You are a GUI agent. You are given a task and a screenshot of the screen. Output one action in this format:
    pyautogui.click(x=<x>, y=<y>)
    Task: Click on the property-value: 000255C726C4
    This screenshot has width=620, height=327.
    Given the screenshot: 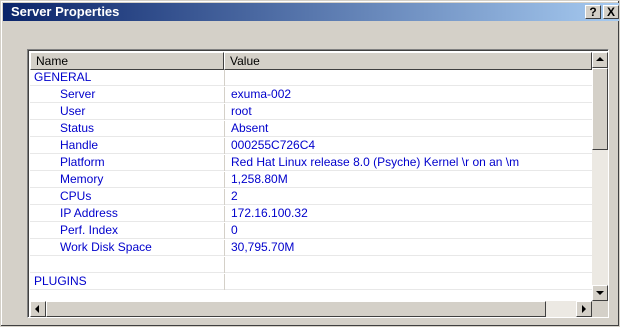 What is the action you would take?
    pyautogui.click(x=408, y=146)
    